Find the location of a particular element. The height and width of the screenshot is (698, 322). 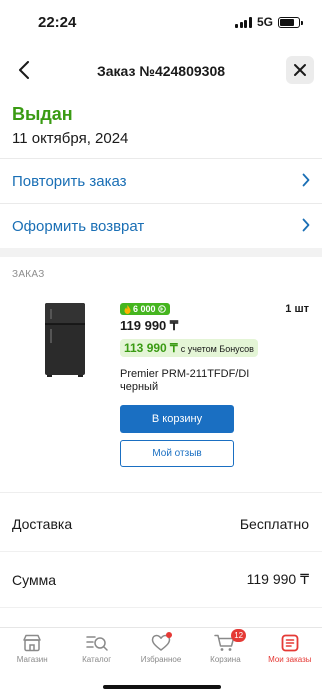

back-button is located at coordinates (24, 70).